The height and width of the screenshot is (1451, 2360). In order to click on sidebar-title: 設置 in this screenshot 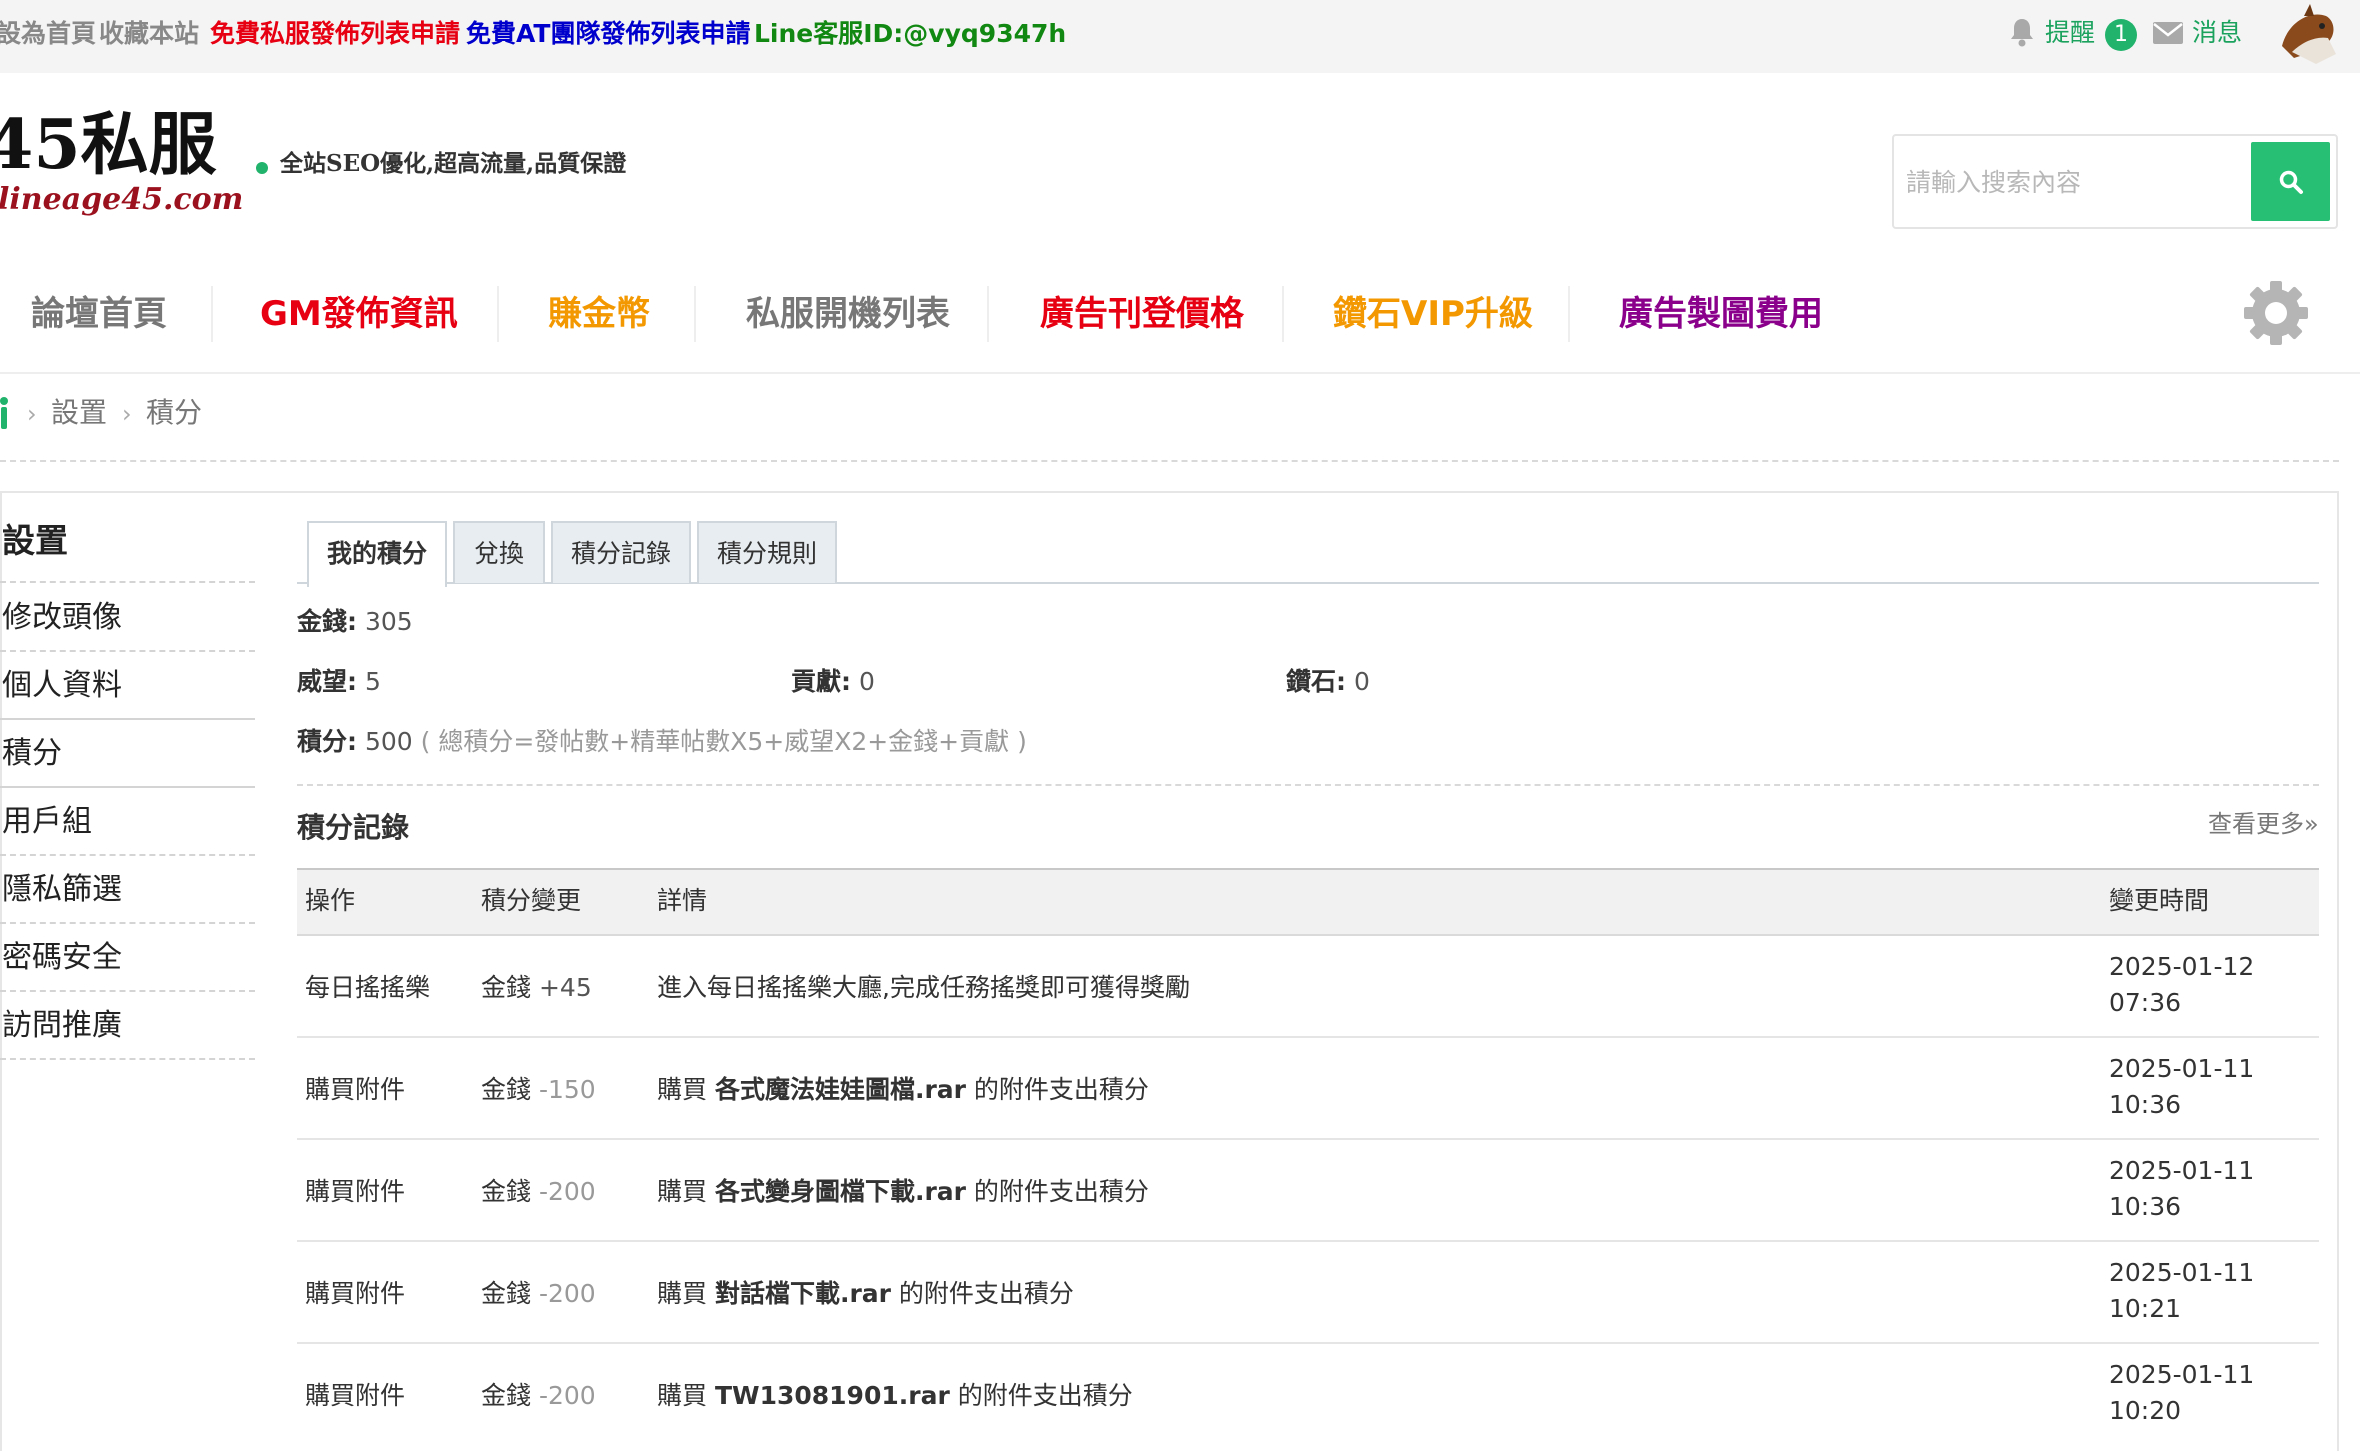, I will do `click(35, 540)`.